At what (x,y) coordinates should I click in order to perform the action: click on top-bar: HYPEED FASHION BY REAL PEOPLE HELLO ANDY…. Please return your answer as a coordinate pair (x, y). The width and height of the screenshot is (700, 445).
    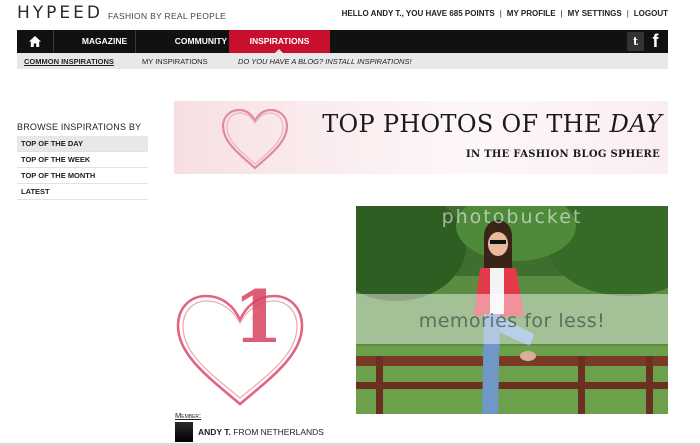
    Looking at the image, I should click on (350, 15).